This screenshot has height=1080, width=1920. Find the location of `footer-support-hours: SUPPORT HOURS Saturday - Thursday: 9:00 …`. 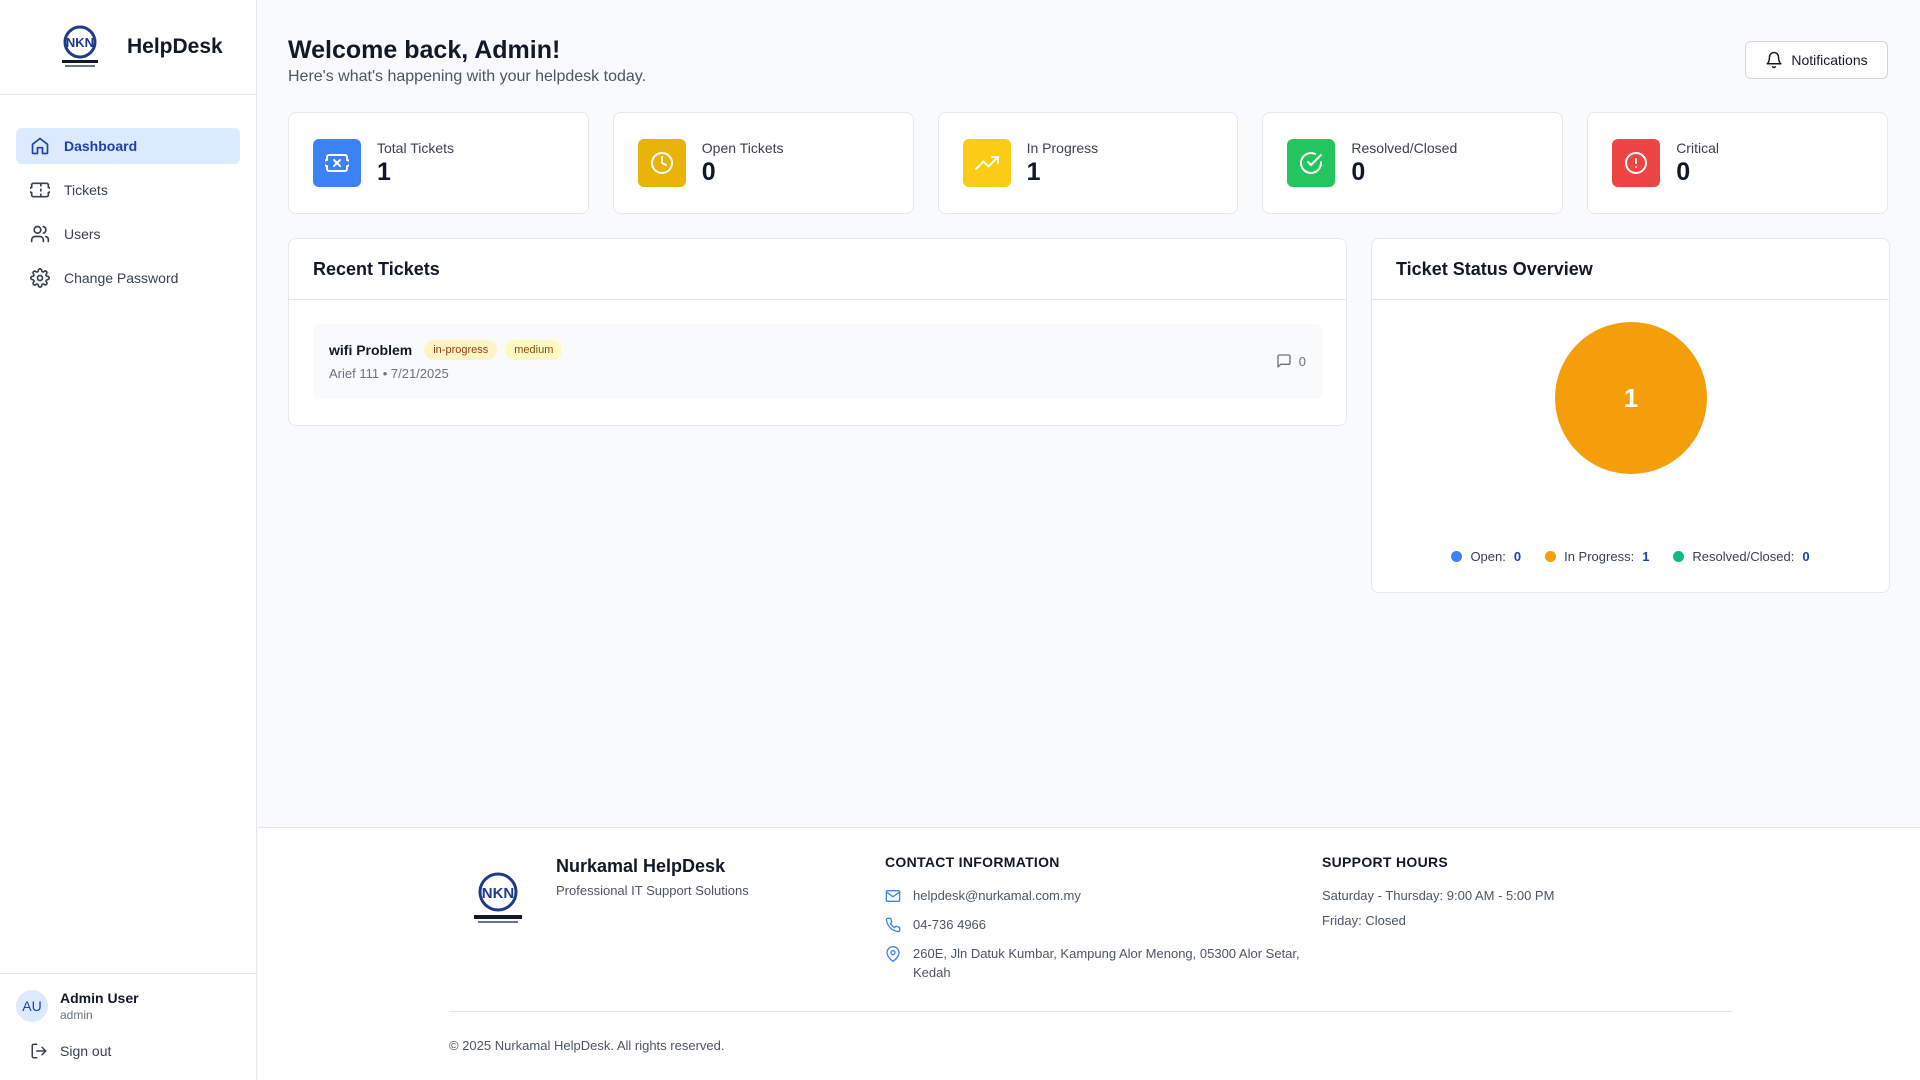

footer-support-hours: SUPPORT HOURS Saturday - Thursday: 9:00 … is located at coordinates (1502, 895).